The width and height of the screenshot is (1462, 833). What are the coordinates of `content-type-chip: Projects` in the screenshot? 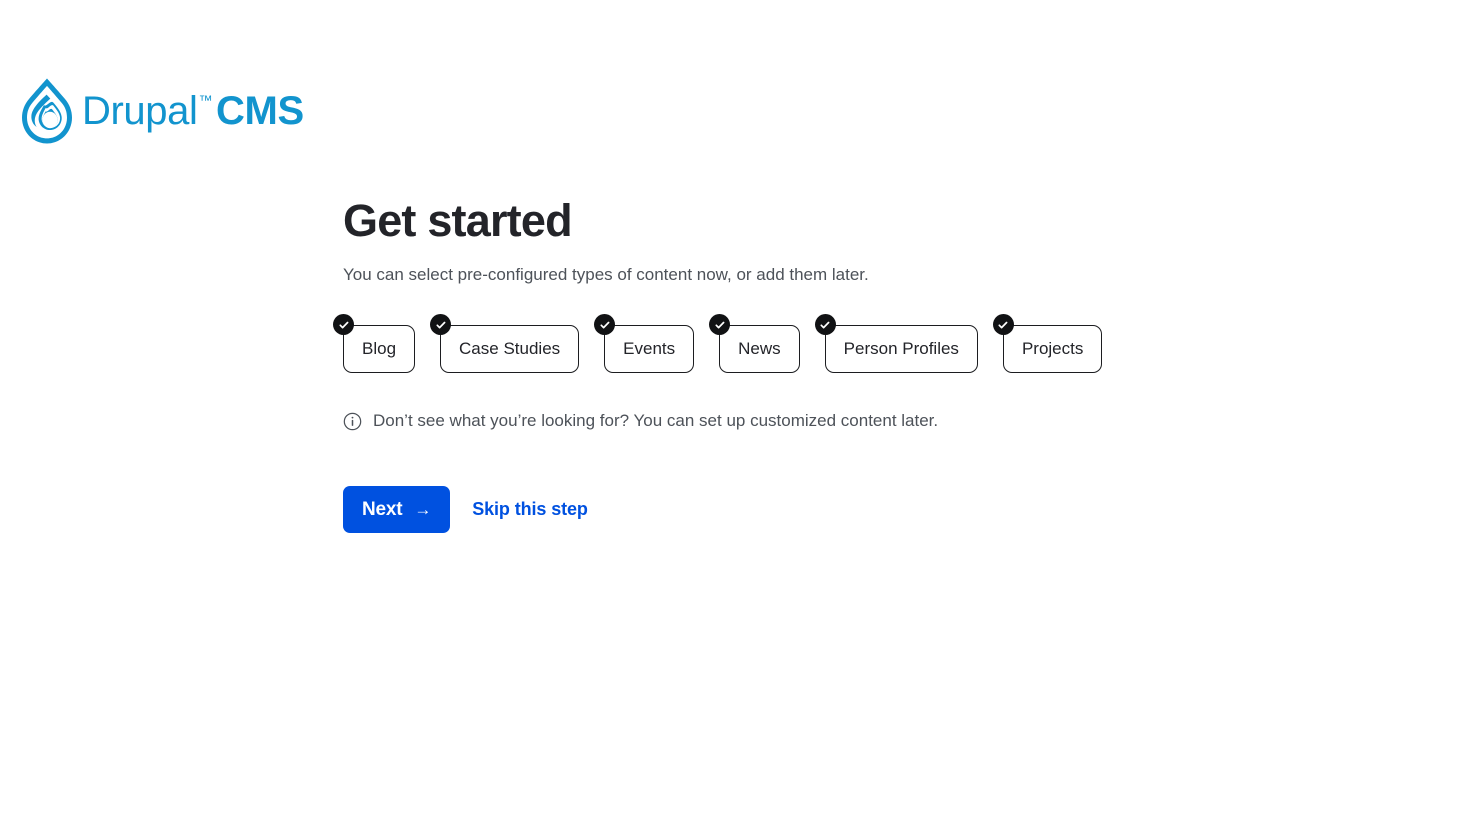 It's located at (1047, 344).